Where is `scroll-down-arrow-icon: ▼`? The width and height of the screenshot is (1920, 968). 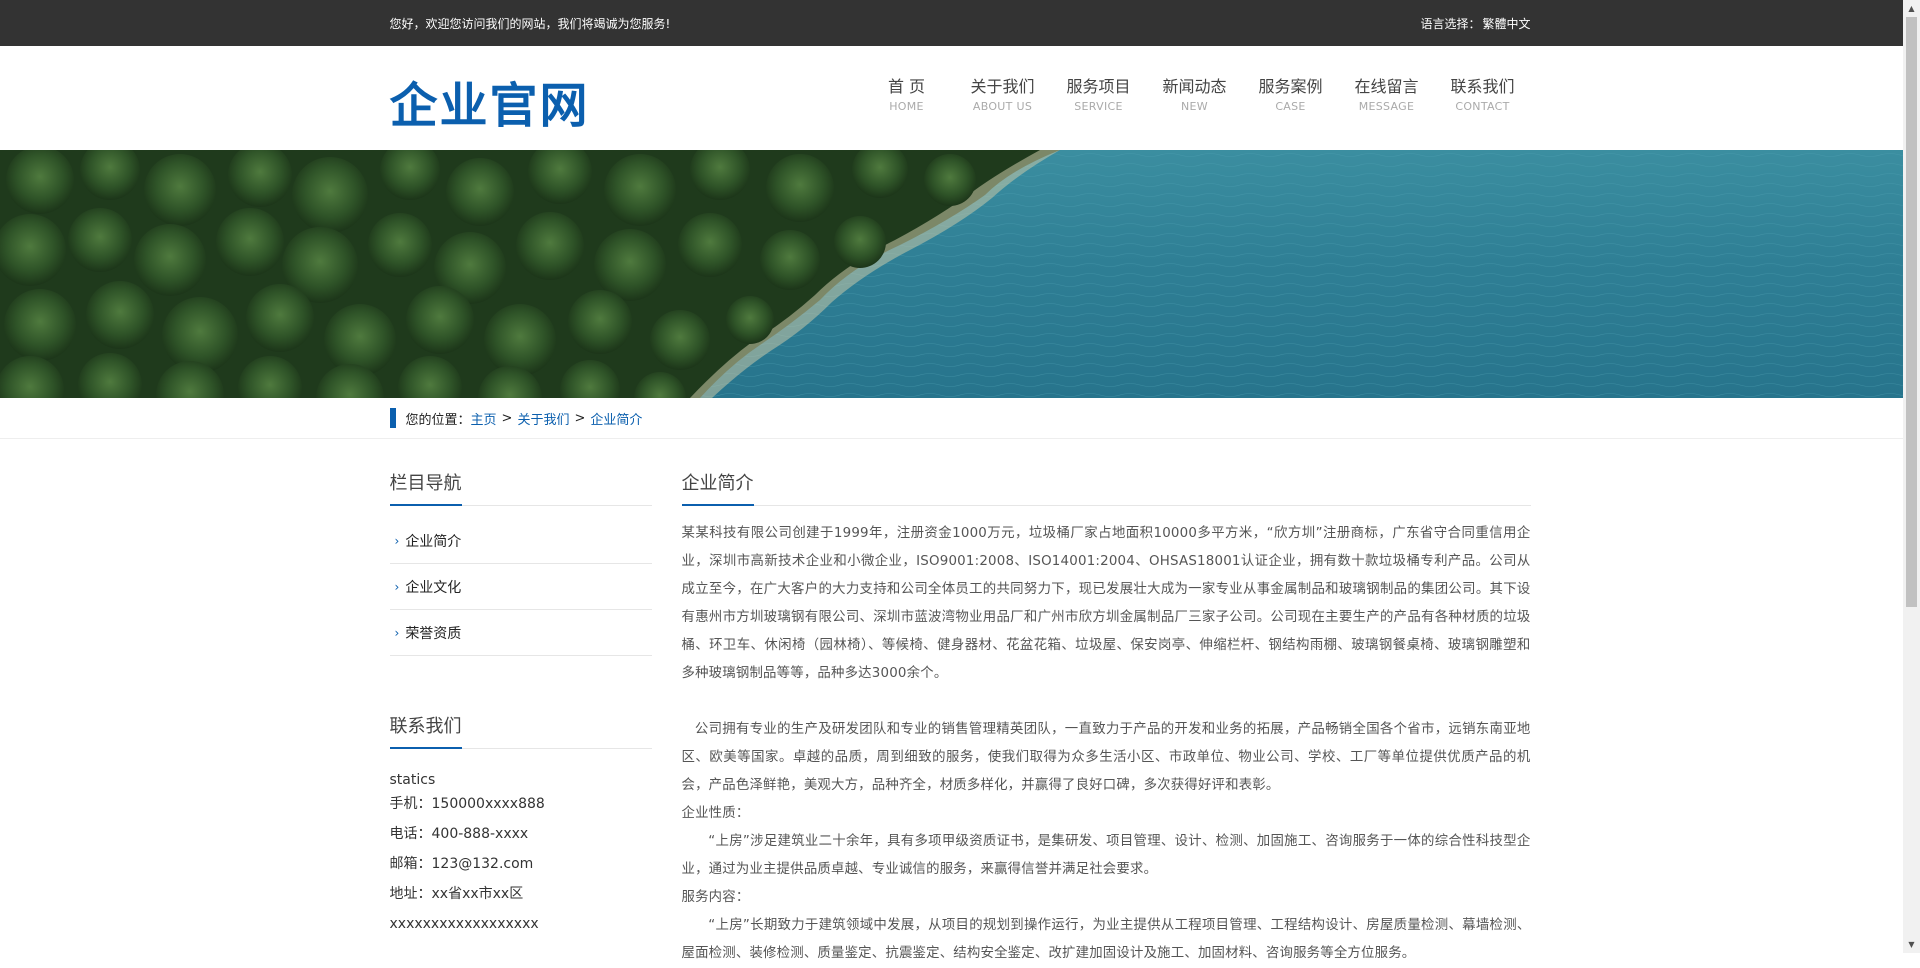 scroll-down-arrow-icon: ▼ is located at coordinates (1911, 944).